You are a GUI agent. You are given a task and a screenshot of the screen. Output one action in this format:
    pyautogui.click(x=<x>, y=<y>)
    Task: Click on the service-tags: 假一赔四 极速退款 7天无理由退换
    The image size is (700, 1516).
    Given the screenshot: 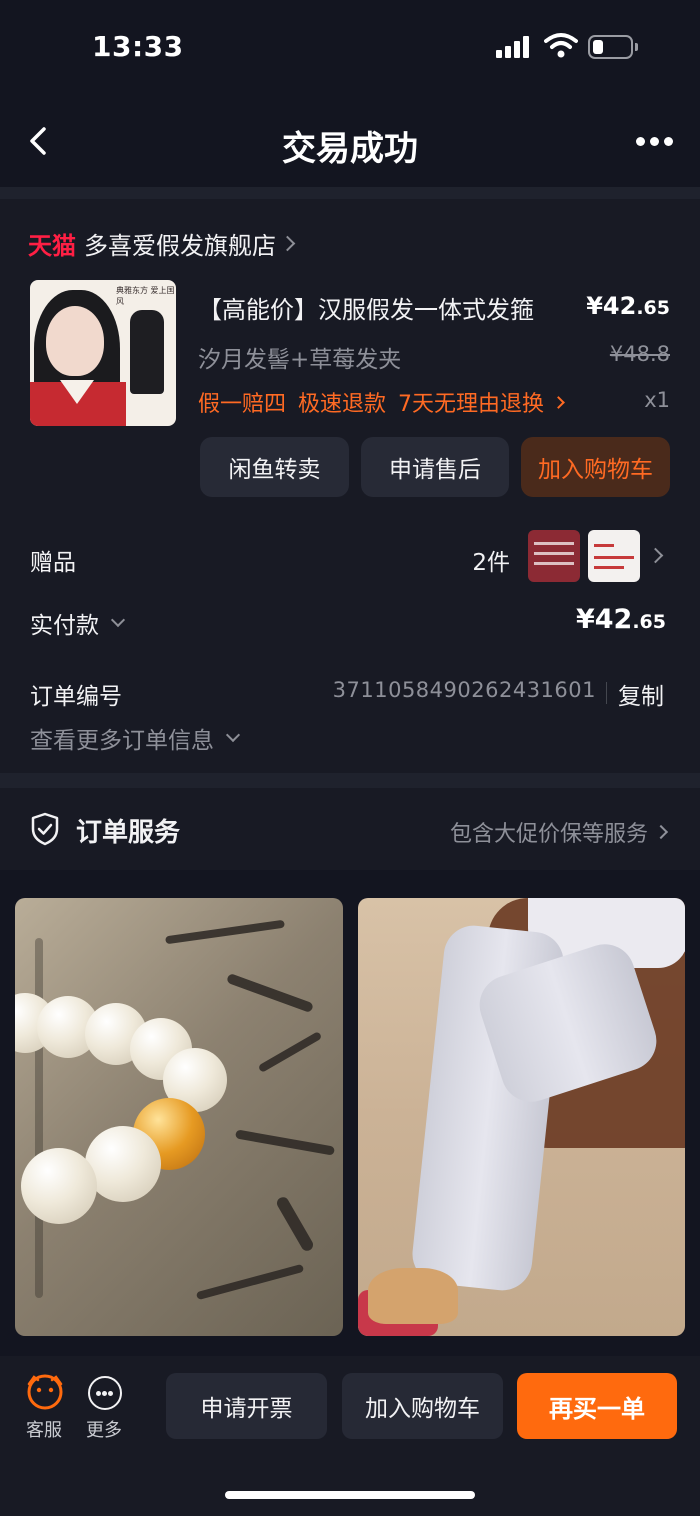 What is the action you would take?
    pyautogui.click(x=381, y=402)
    